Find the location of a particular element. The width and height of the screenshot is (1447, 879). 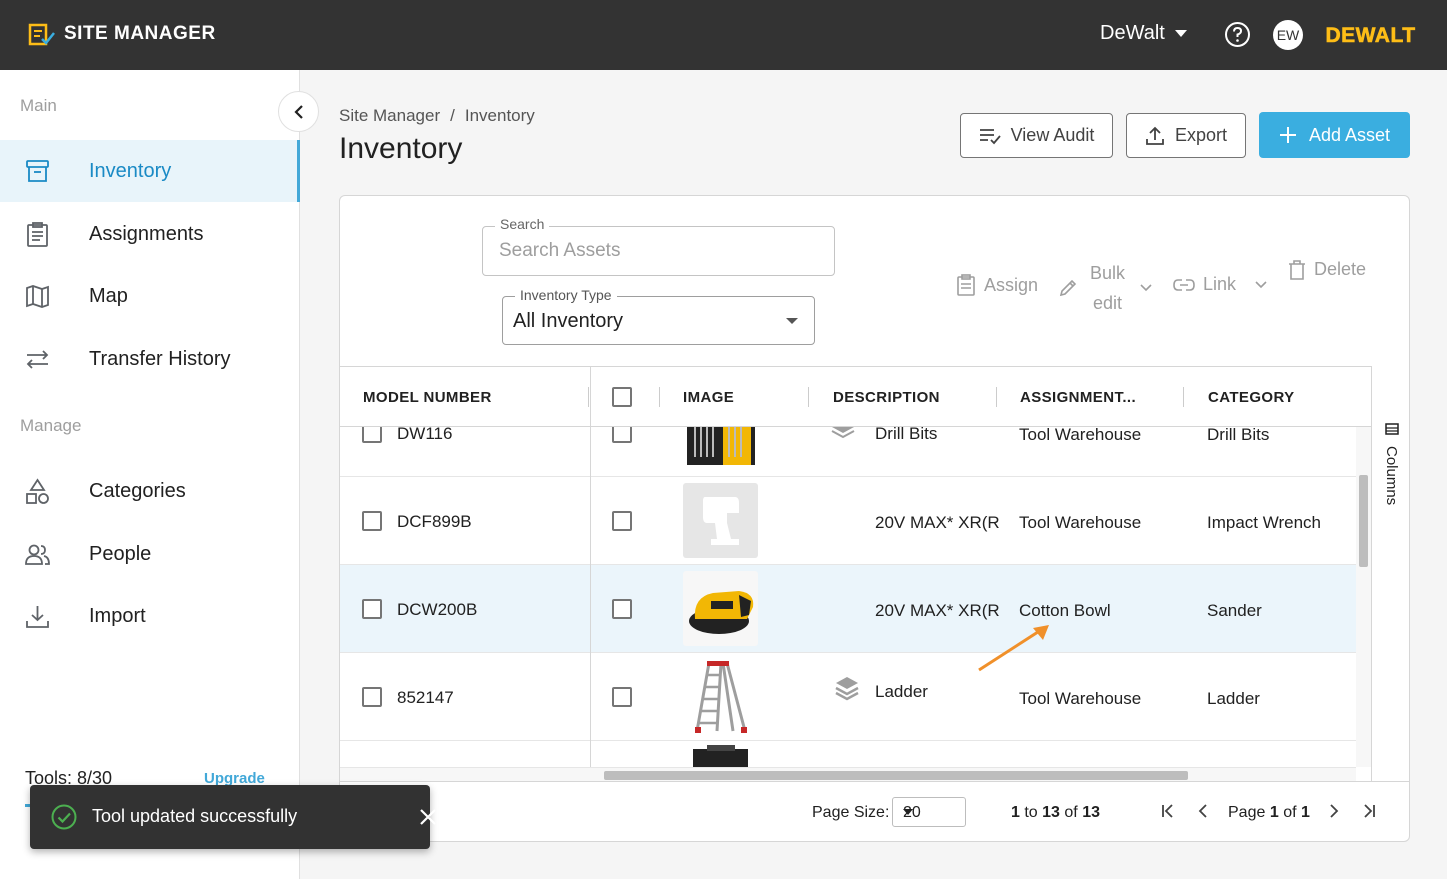

current-page: 1 is located at coordinates (1274, 812).